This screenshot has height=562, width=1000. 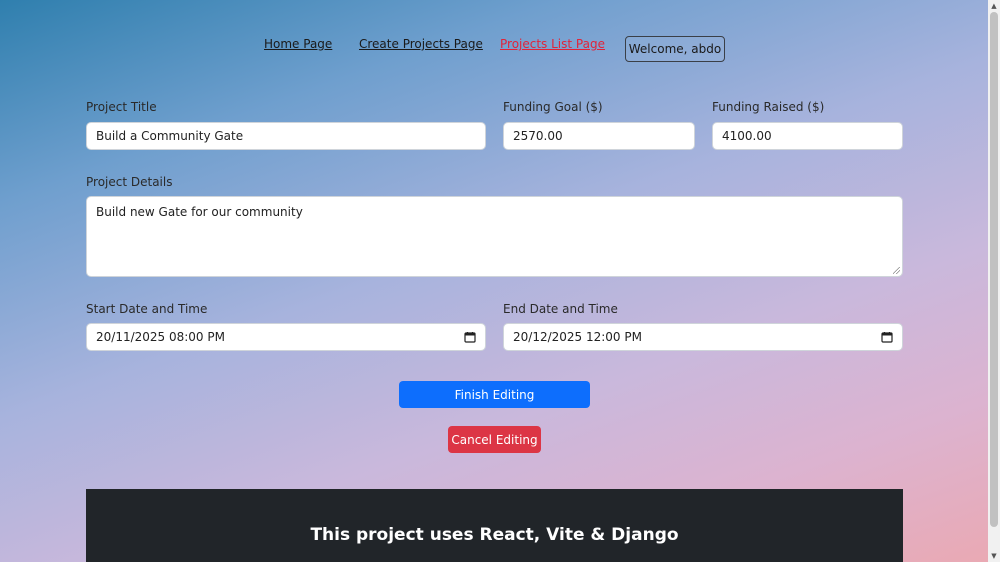 I want to click on vertical-scrollbar: ▲ ▼, so click(x=994, y=281).